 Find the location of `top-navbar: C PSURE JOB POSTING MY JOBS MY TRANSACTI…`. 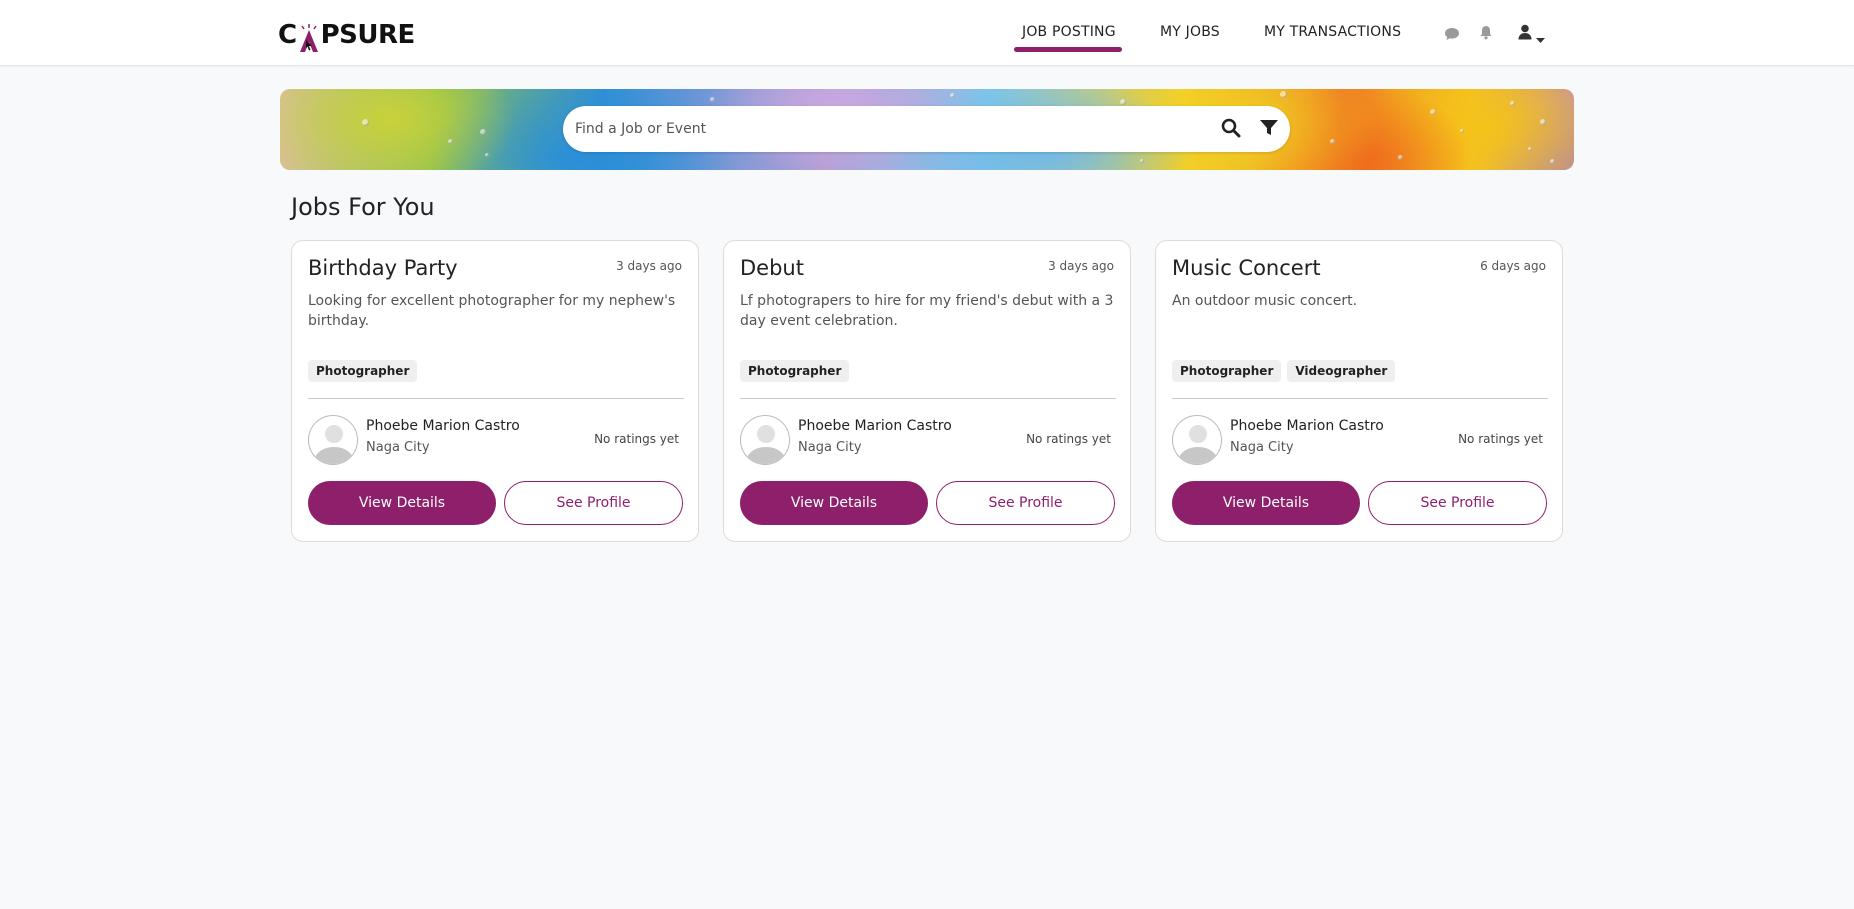

top-navbar: C PSURE JOB POSTING MY JOBS MY TRANSACTI… is located at coordinates (927, 33).